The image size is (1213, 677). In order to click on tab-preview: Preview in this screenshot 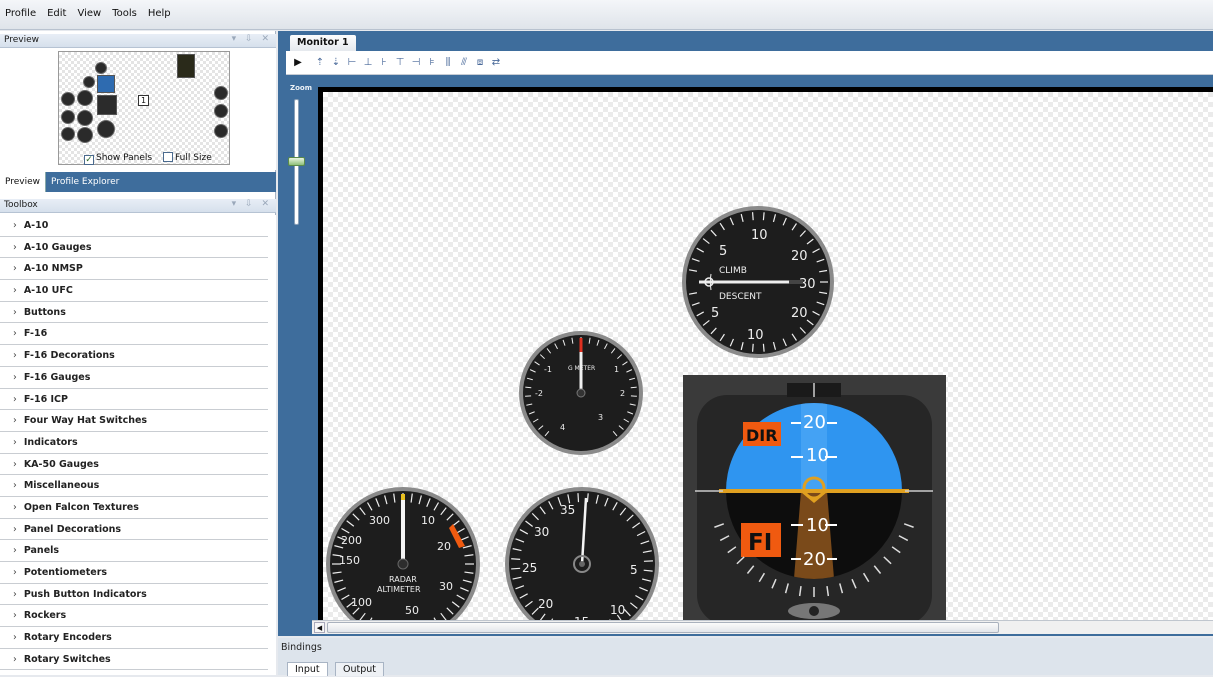, I will do `click(23, 182)`.